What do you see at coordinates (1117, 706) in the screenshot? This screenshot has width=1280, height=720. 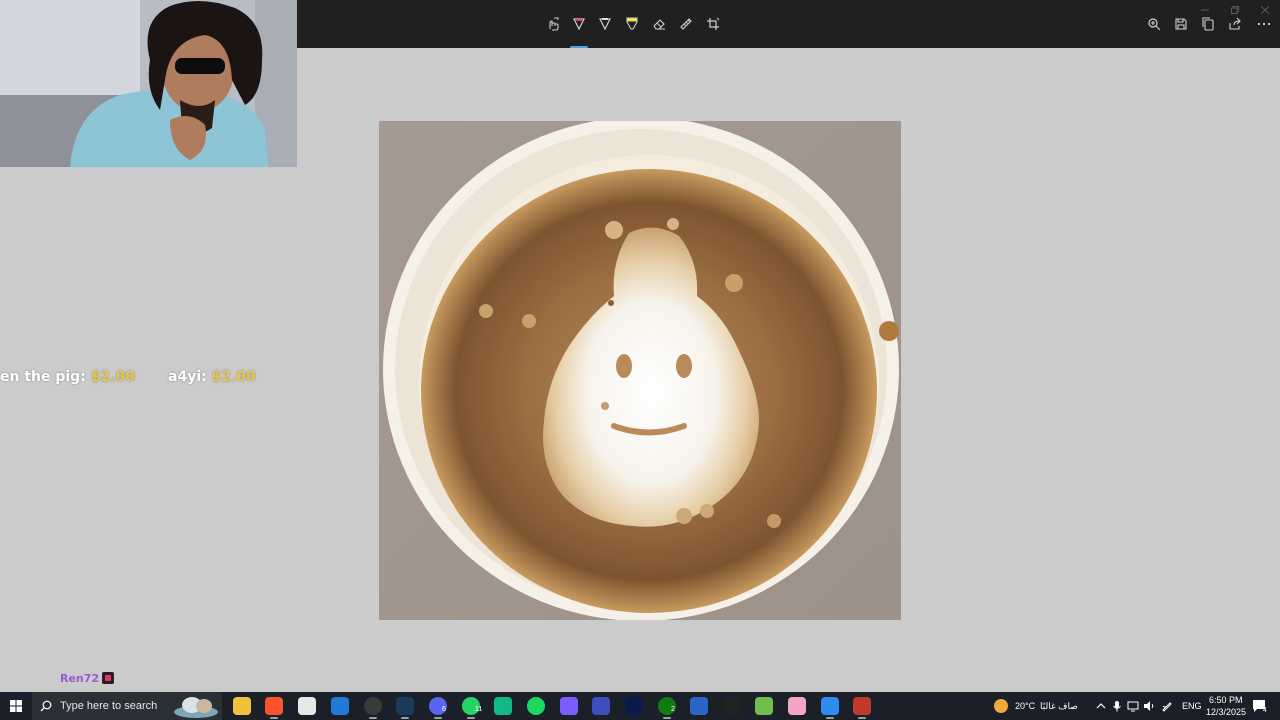 I see `microphone-icon` at bounding box center [1117, 706].